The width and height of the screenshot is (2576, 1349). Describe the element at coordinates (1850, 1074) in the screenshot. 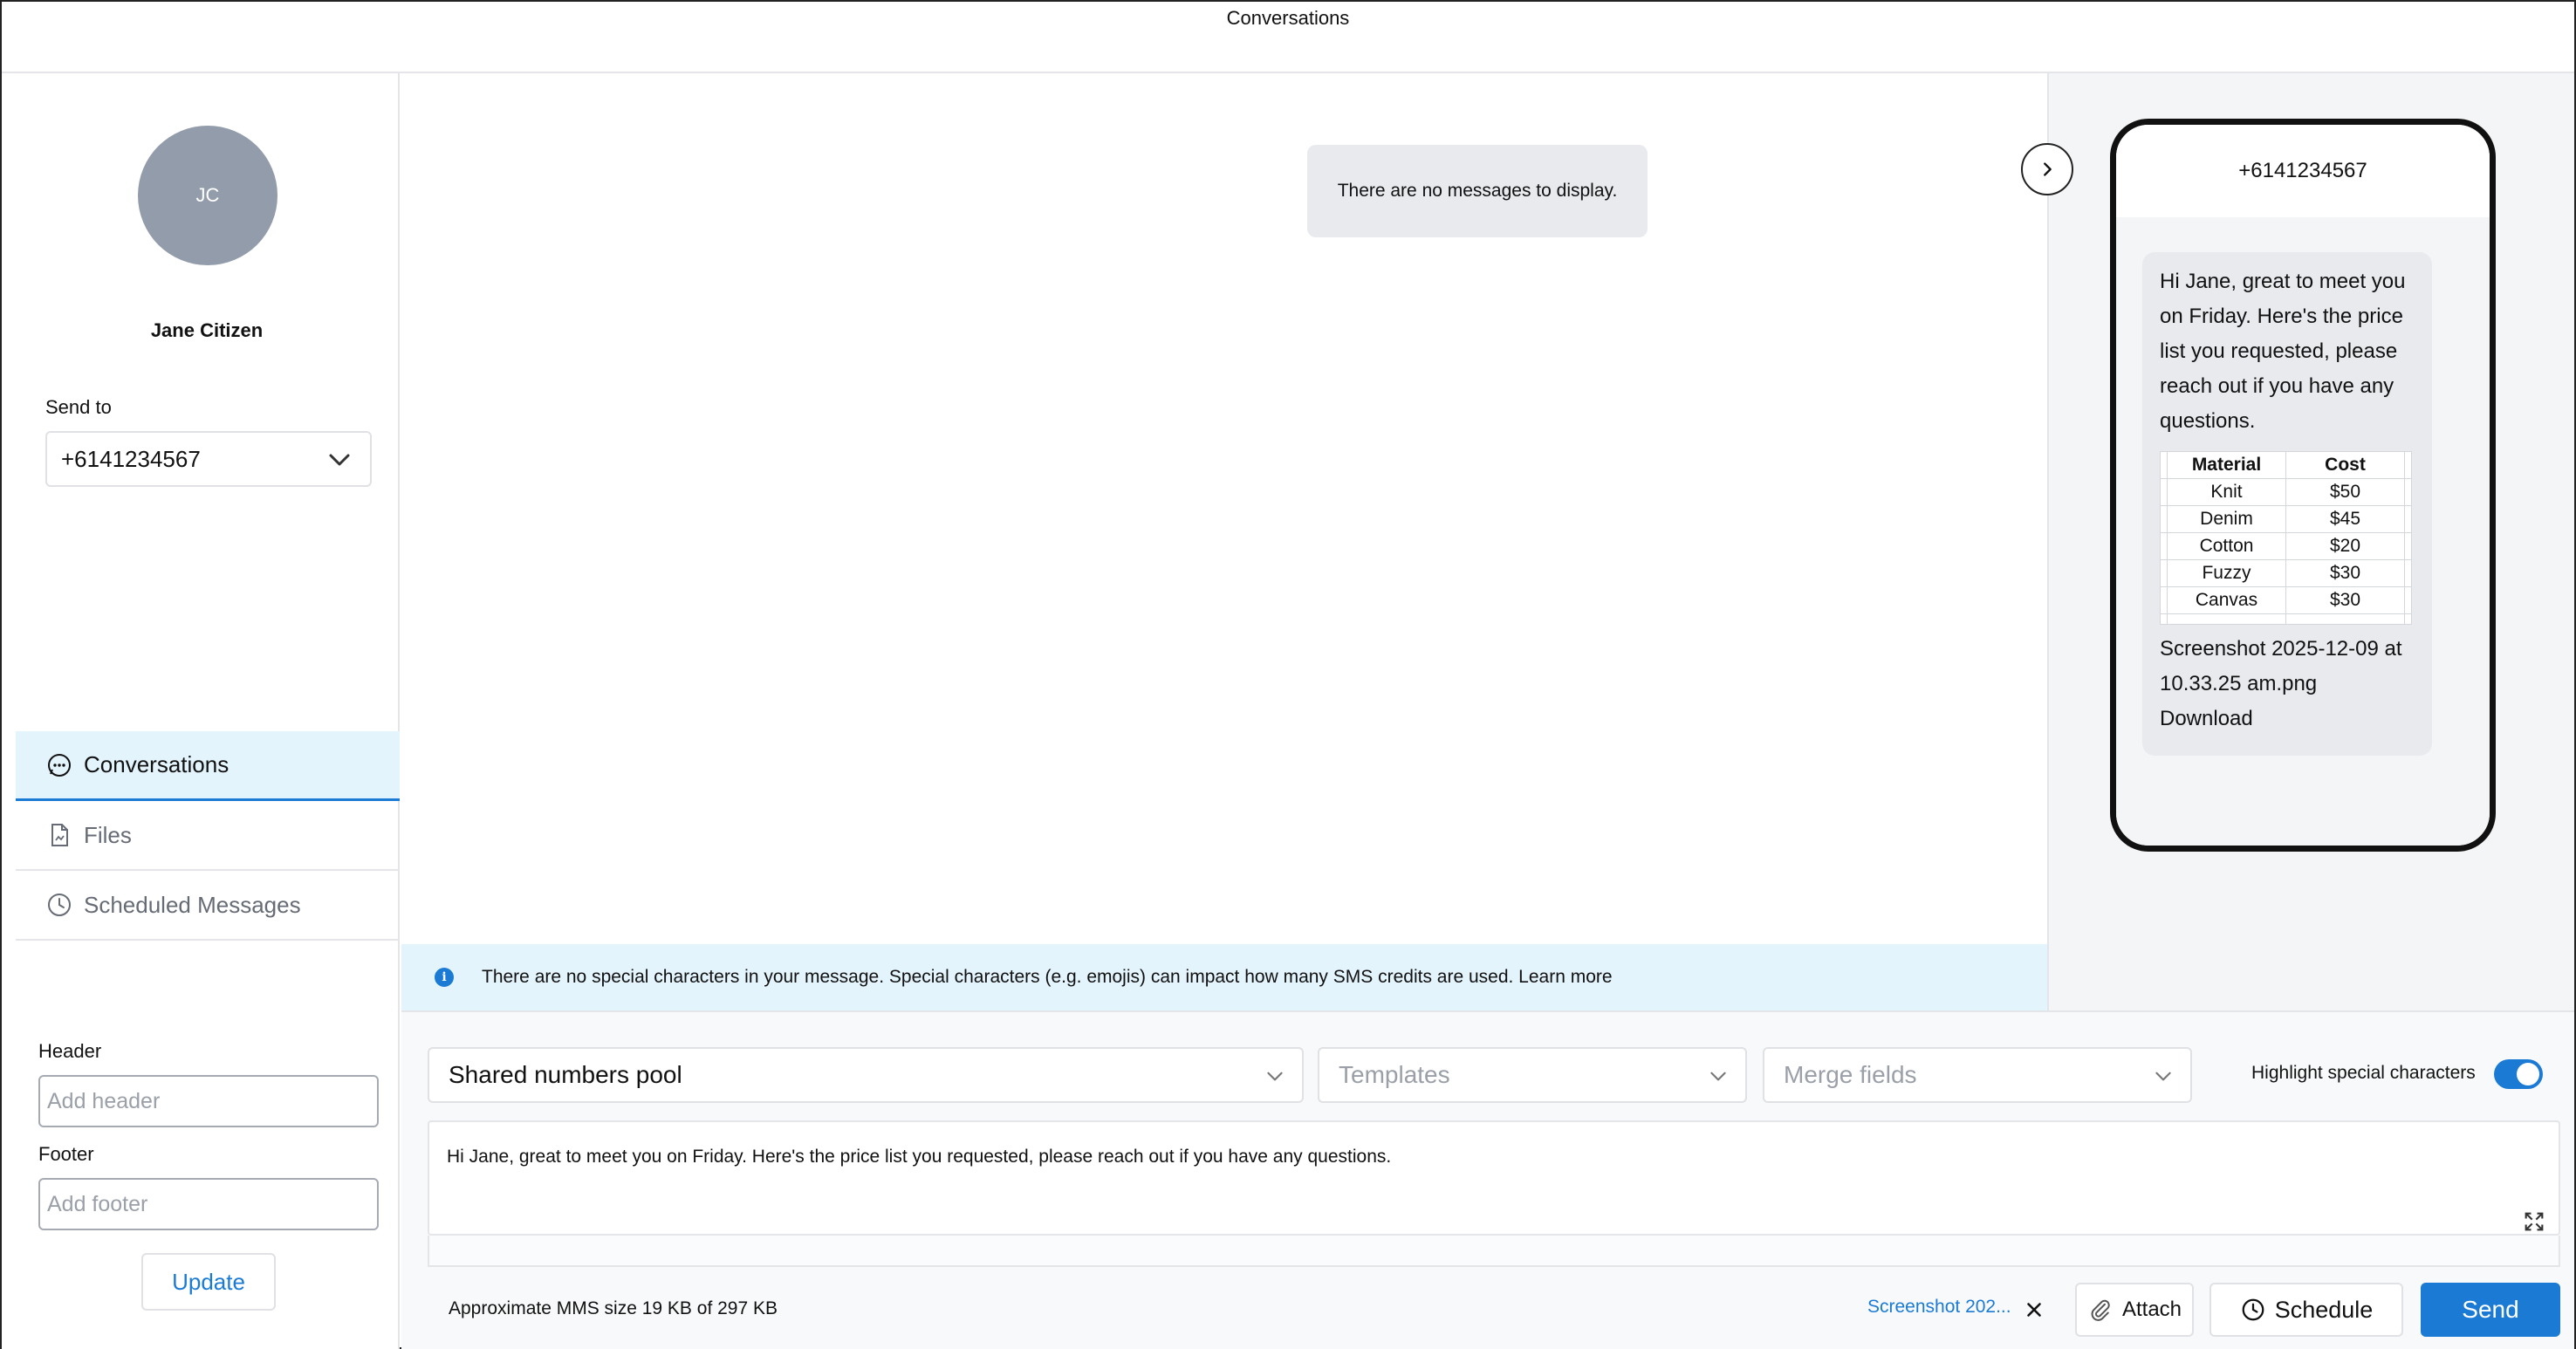

I see `merge-fields-placeholder: Merge fields` at that location.